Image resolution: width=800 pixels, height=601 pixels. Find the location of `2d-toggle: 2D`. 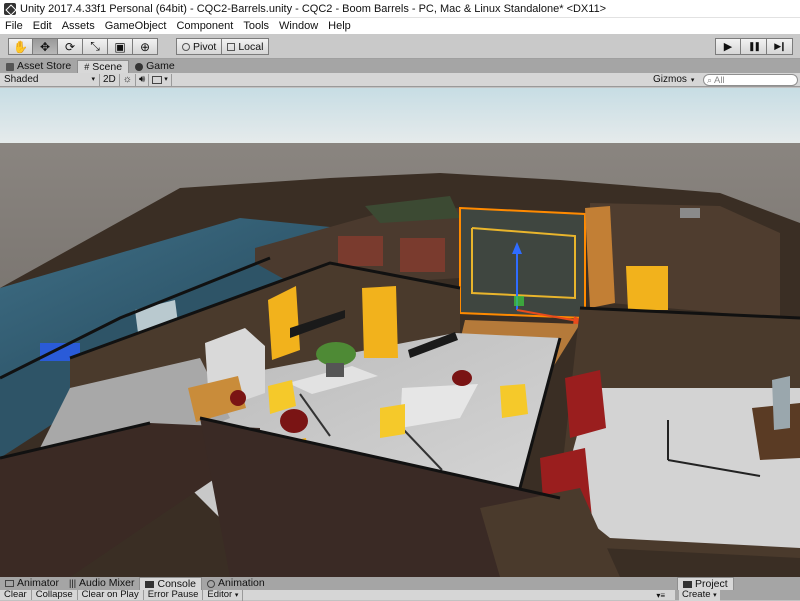

2d-toggle: 2D is located at coordinates (110, 79).